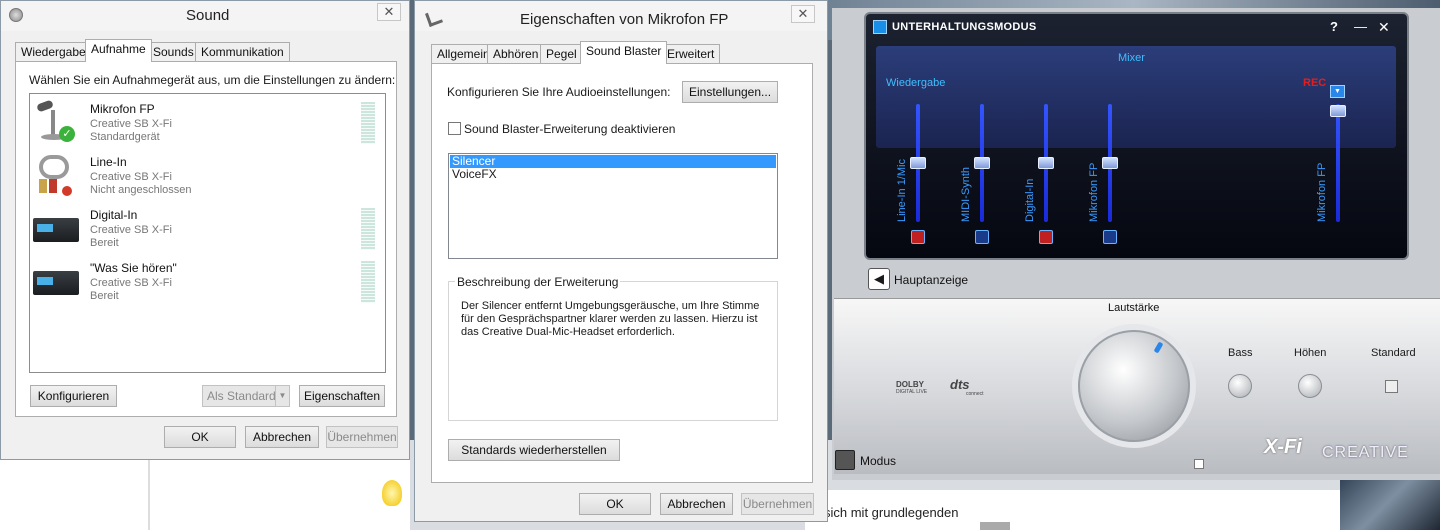 The height and width of the screenshot is (530, 1440). Describe the element at coordinates (561, 54) in the screenshot. I see `tab-levels: Pegel` at that location.